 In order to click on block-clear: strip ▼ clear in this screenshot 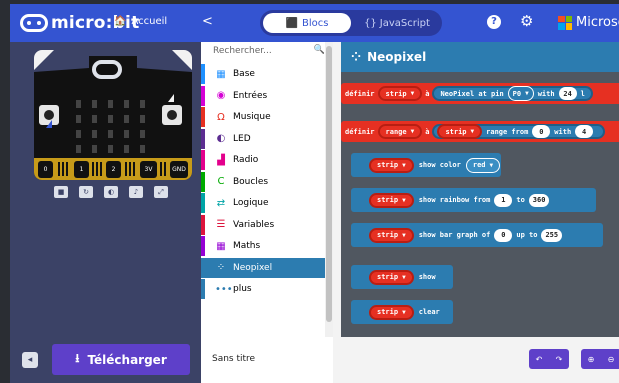, I will do `click(402, 312)`.